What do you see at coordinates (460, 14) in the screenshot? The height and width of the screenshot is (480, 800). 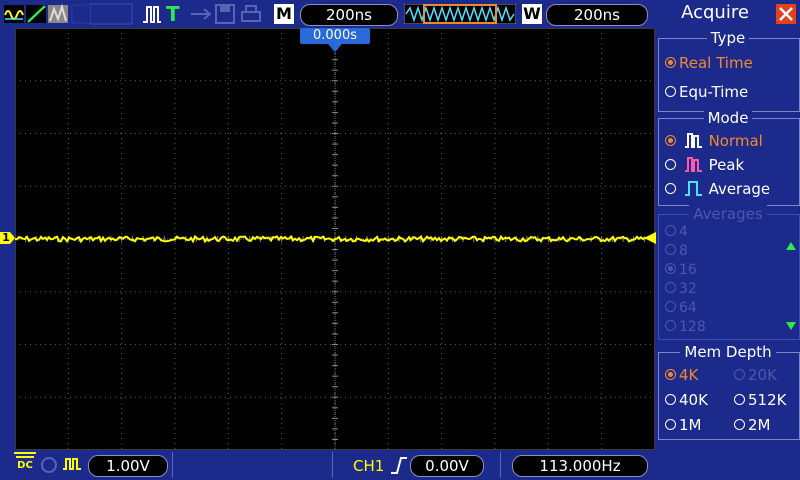 I see `memory-window-icon` at bounding box center [460, 14].